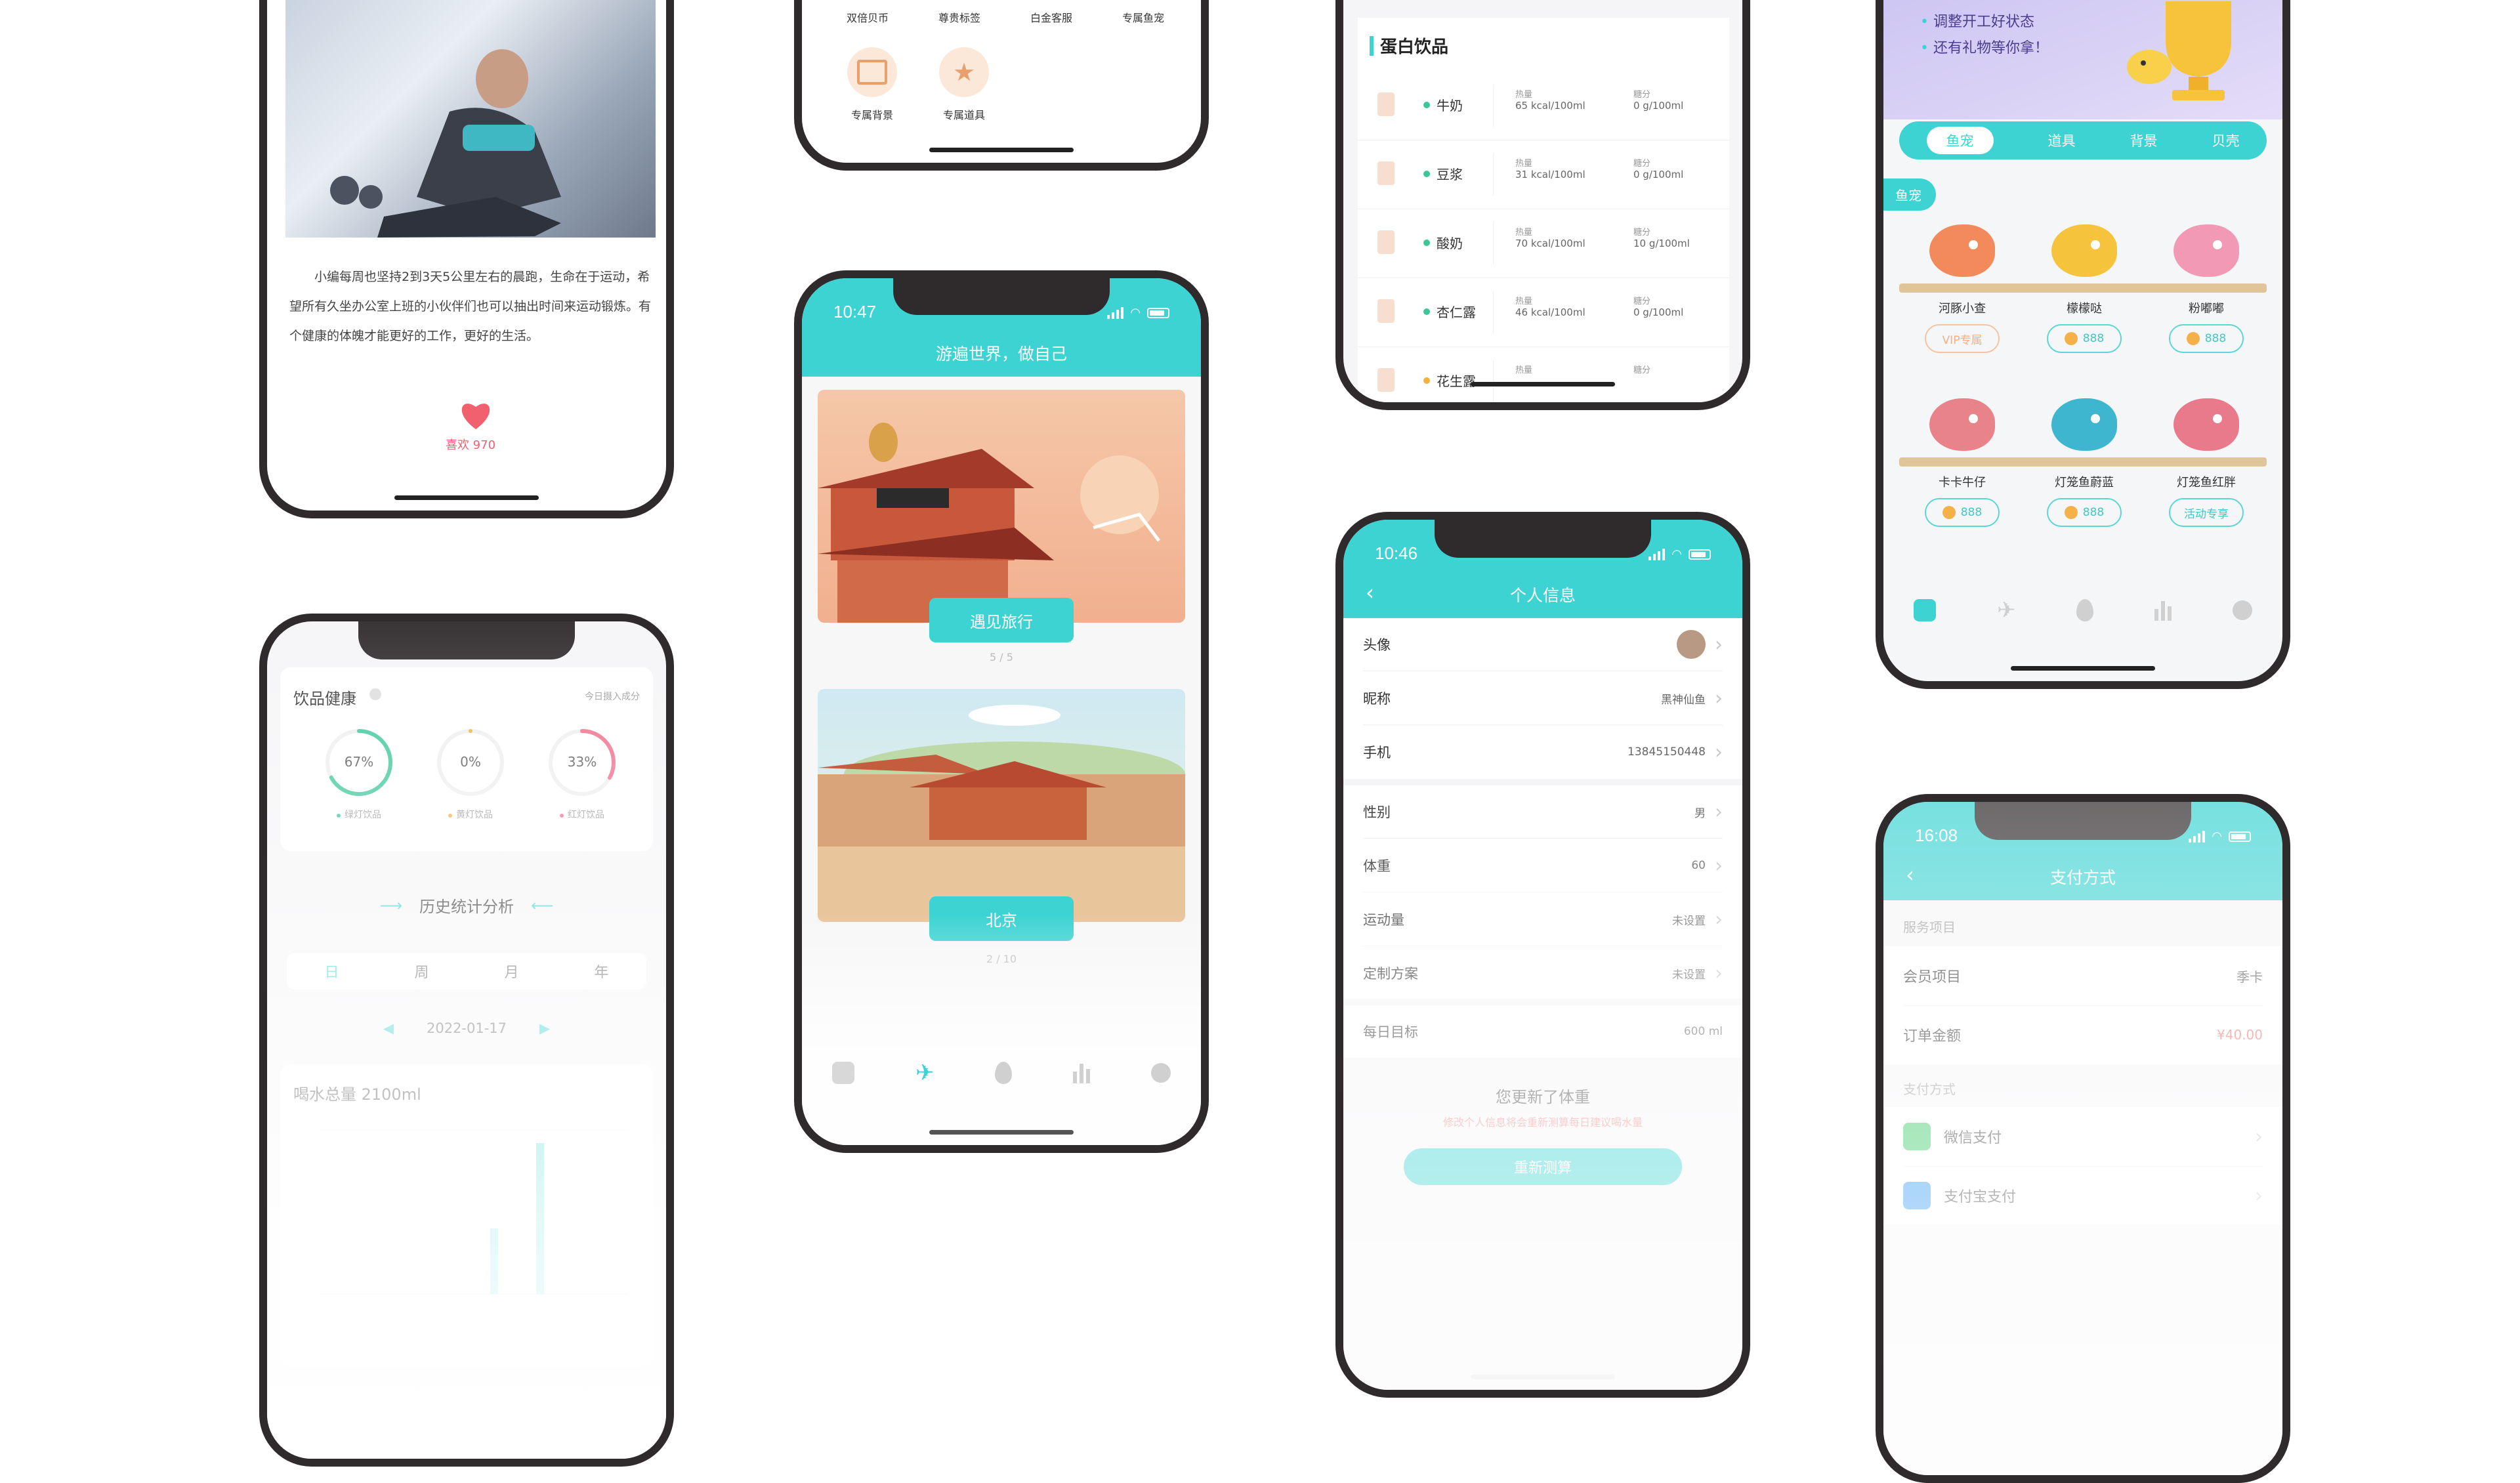 The width and height of the screenshot is (2520, 1483). Describe the element at coordinates (2082, 877) in the screenshot. I see `page-title: 支付方式` at that location.